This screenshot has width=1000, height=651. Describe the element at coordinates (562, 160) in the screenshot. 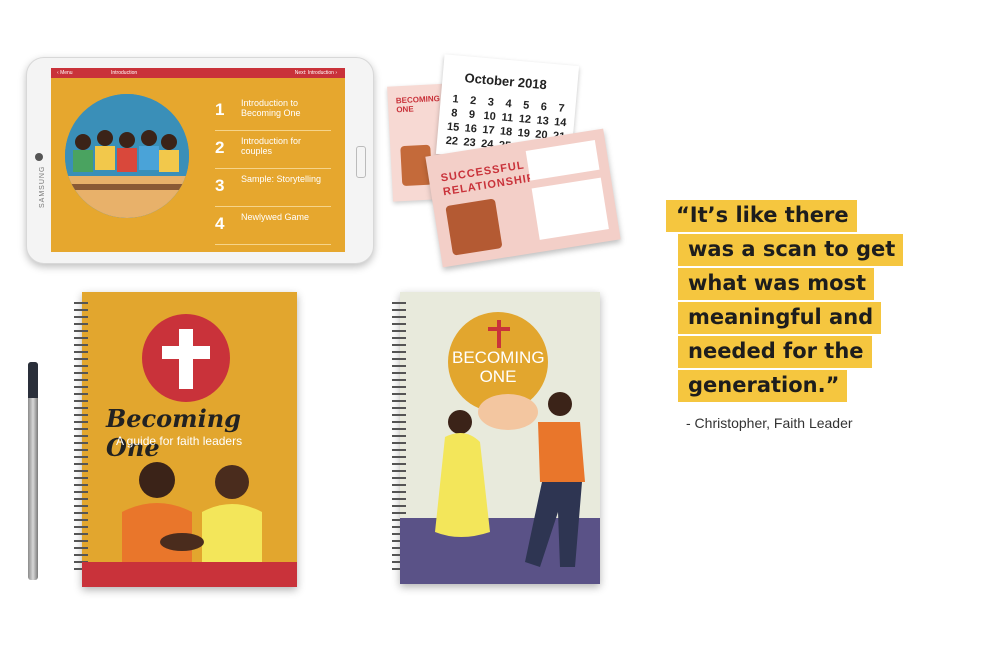

I see `comic-strip` at that location.